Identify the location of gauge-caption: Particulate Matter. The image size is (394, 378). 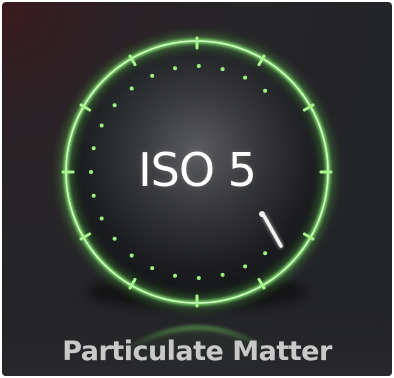
(197, 351).